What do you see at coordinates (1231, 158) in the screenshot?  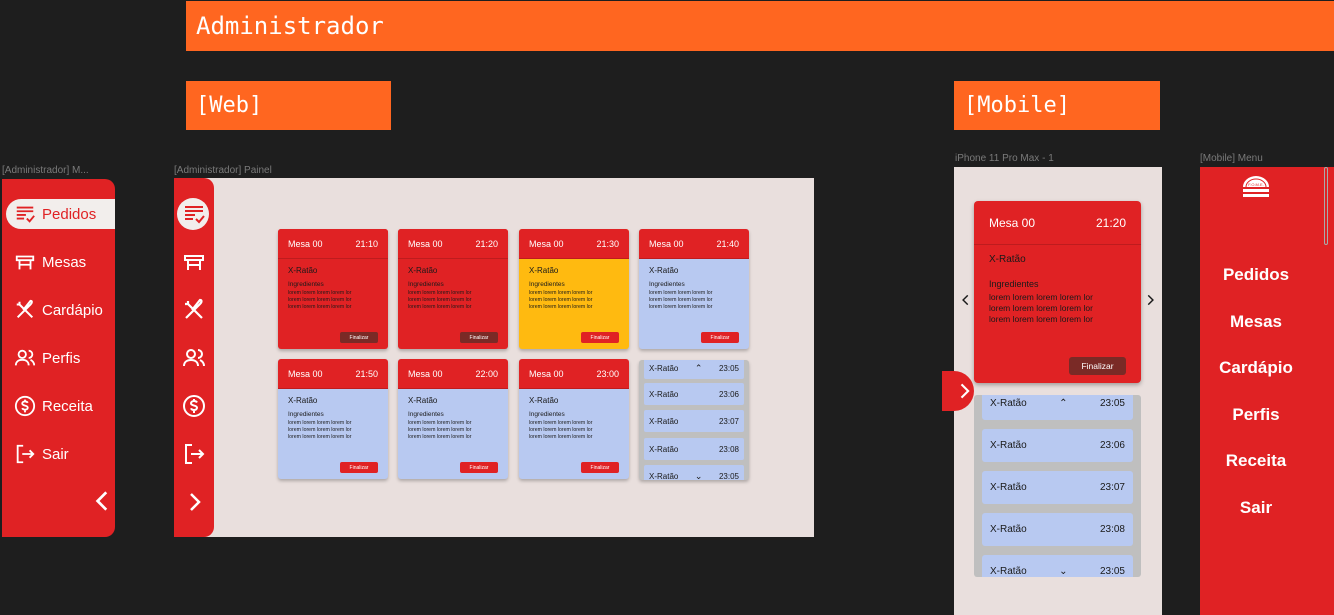 I see `frame-label-mobile-menu: [Mobile] Menu` at bounding box center [1231, 158].